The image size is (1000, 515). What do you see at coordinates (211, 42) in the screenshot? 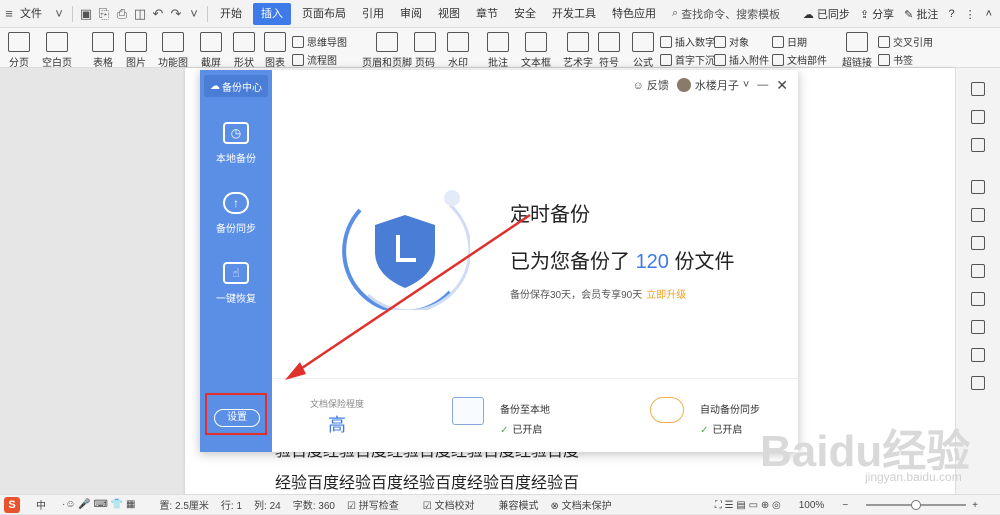
I see `screenshot-icon` at bounding box center [211, 42].